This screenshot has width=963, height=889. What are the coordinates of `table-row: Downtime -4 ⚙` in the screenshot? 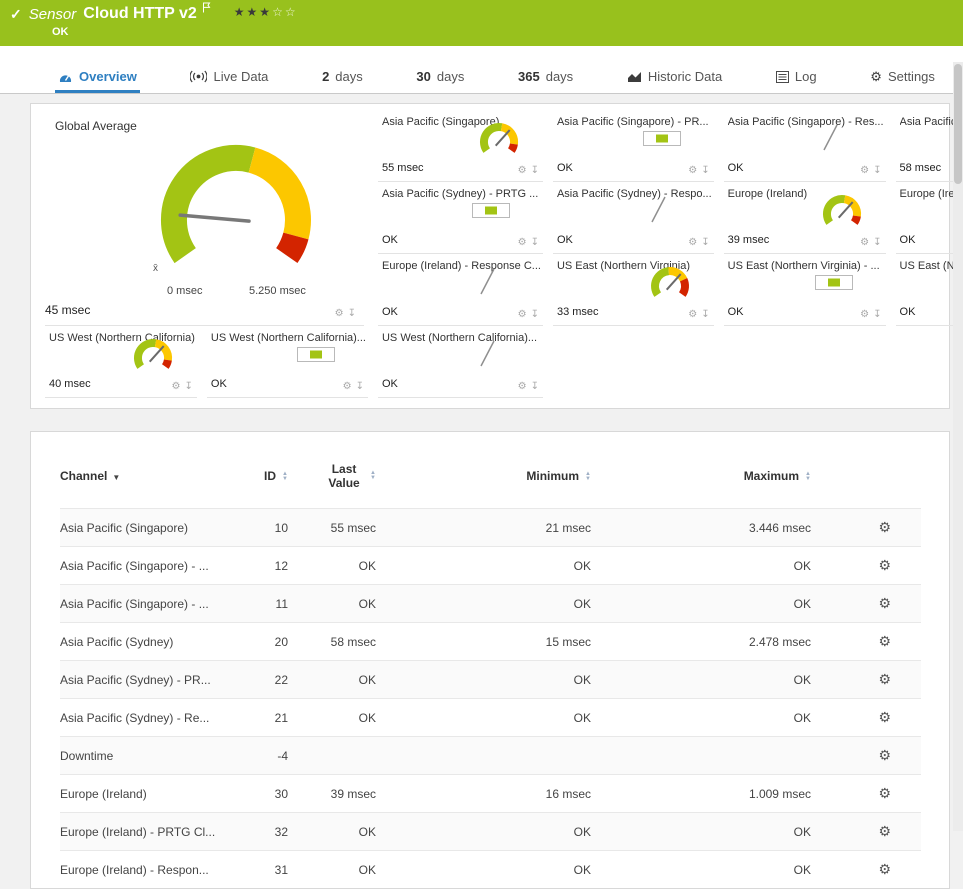 It's located at (490, 755).